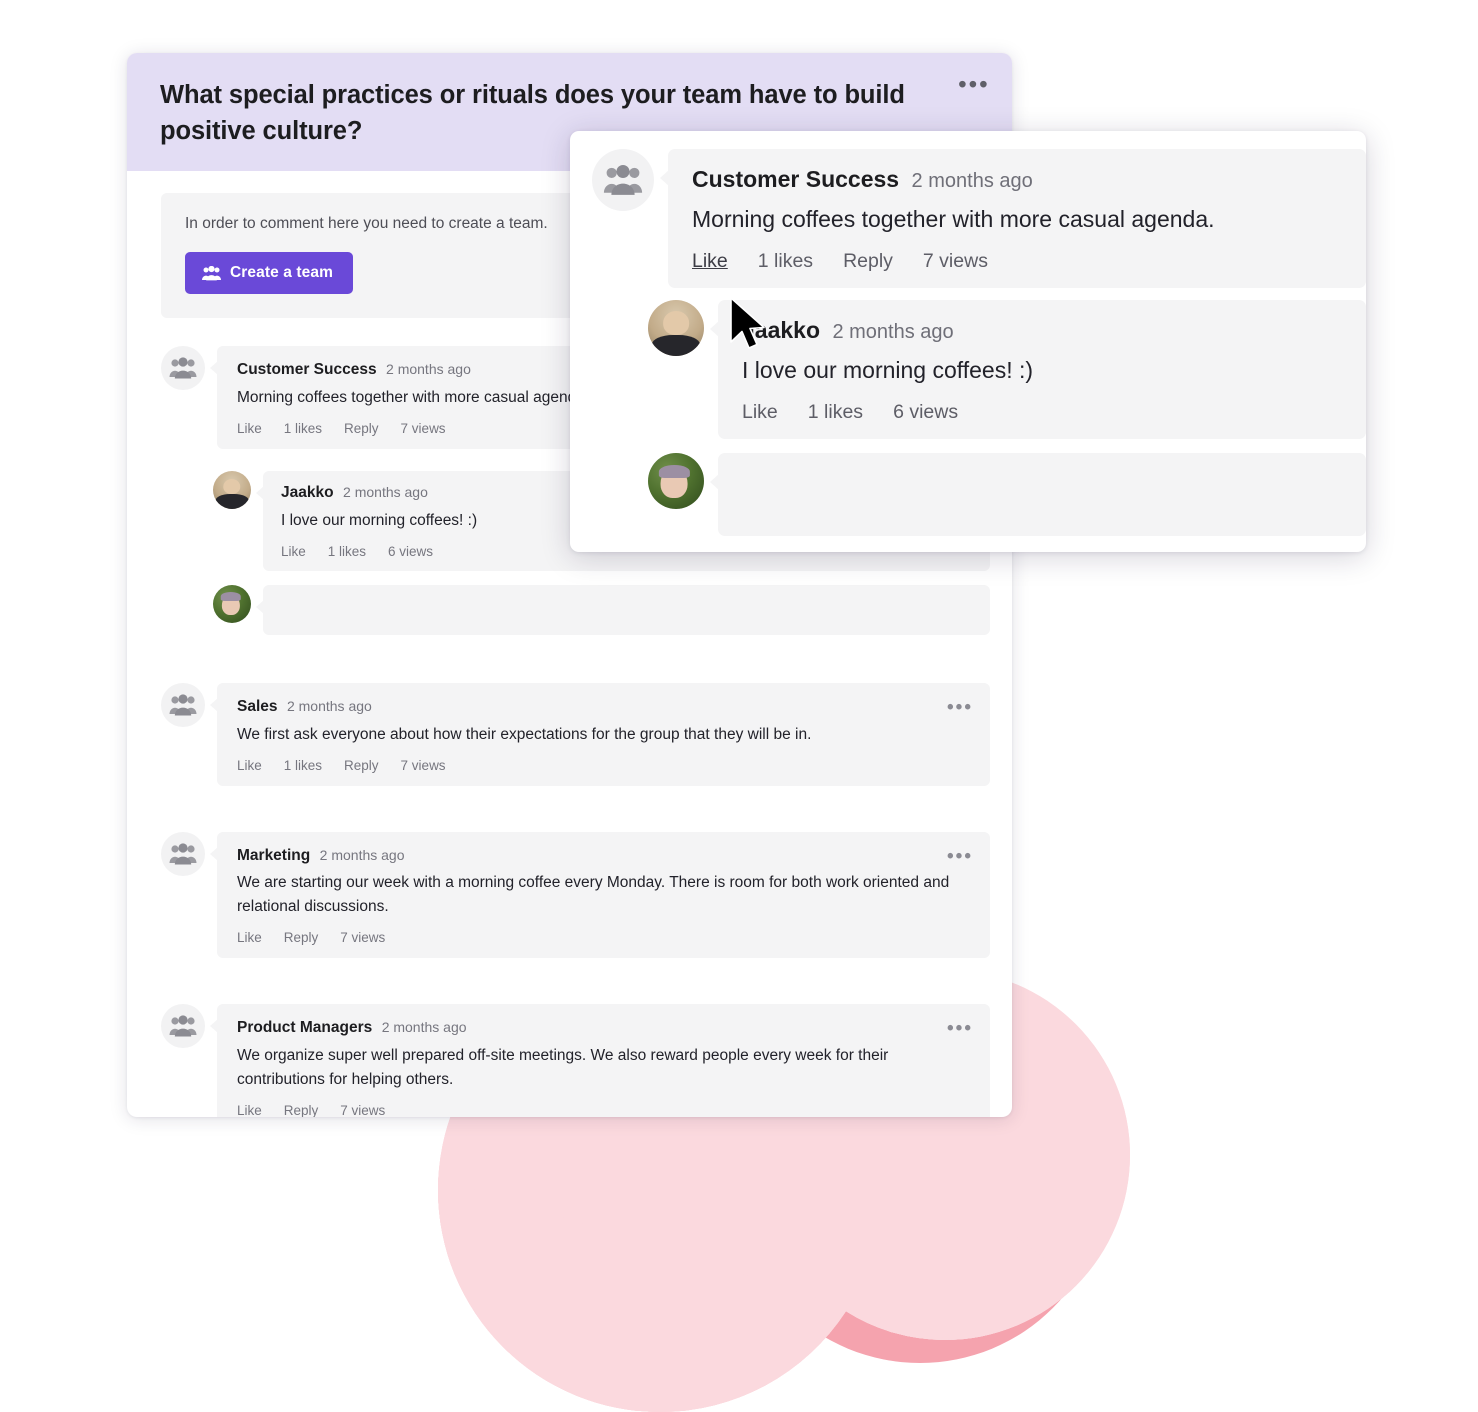 The width and height of the screenshot is (1478, 1412). I want to click on reply-timestamp: 2 months ago, so click(385, 491).